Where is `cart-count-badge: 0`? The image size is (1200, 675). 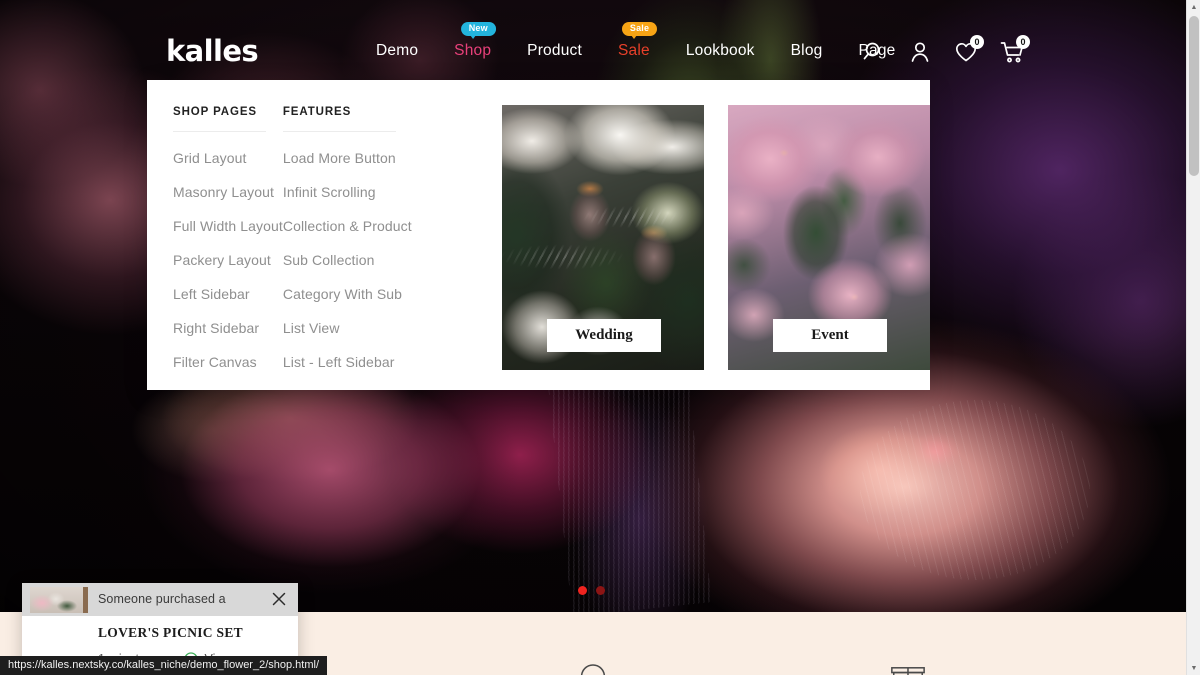
cart-count-badge: 0 is located at coordinates (1023, 42).